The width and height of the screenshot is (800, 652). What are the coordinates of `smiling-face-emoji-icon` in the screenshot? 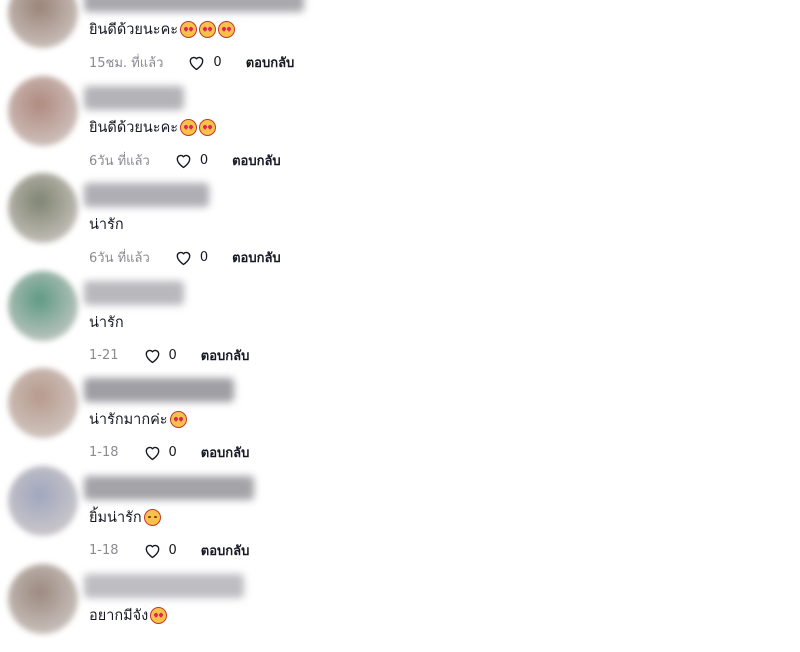 It's located at (152, 517).